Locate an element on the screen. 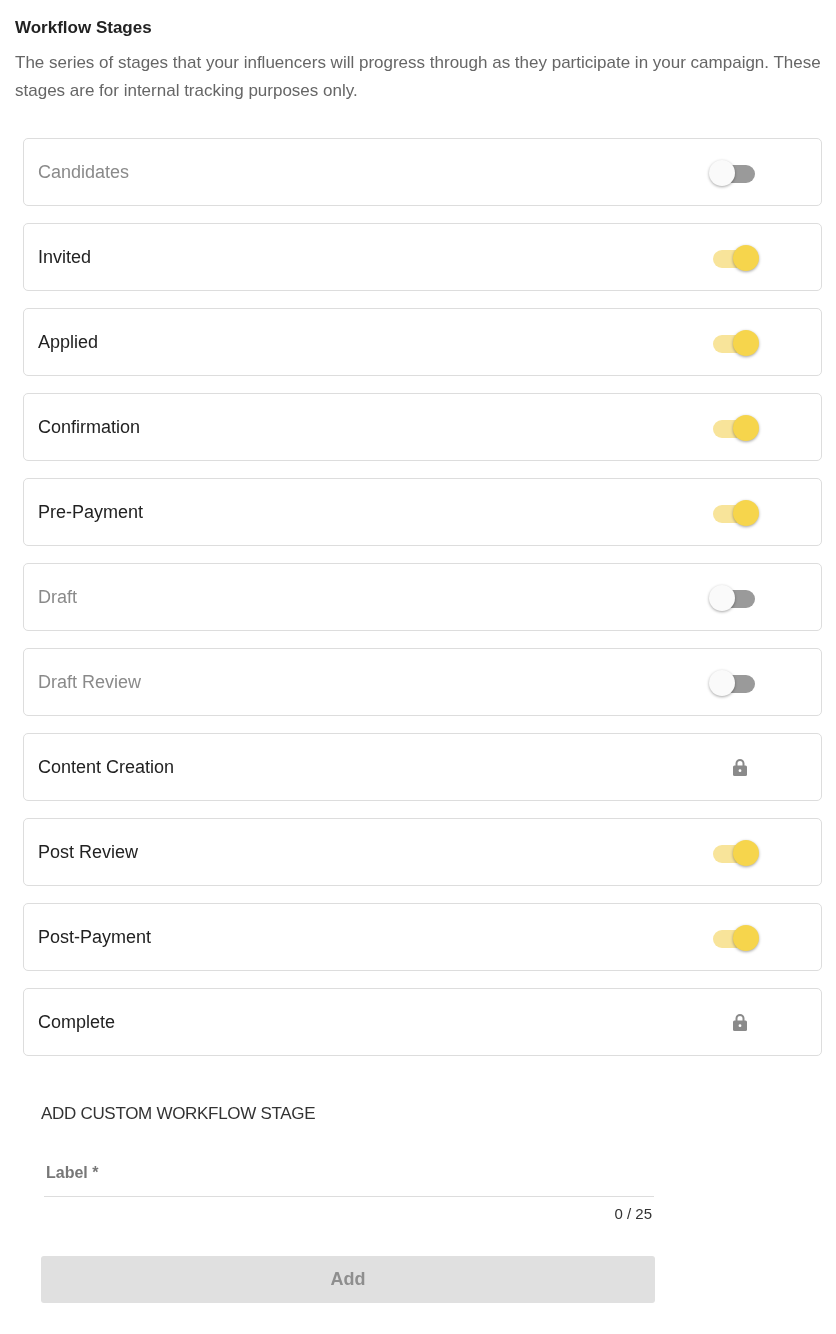 Image resolution: width=836 pixels, height=1334 pixels. stage-label: Confirmation is located at coordinates (89, 427).